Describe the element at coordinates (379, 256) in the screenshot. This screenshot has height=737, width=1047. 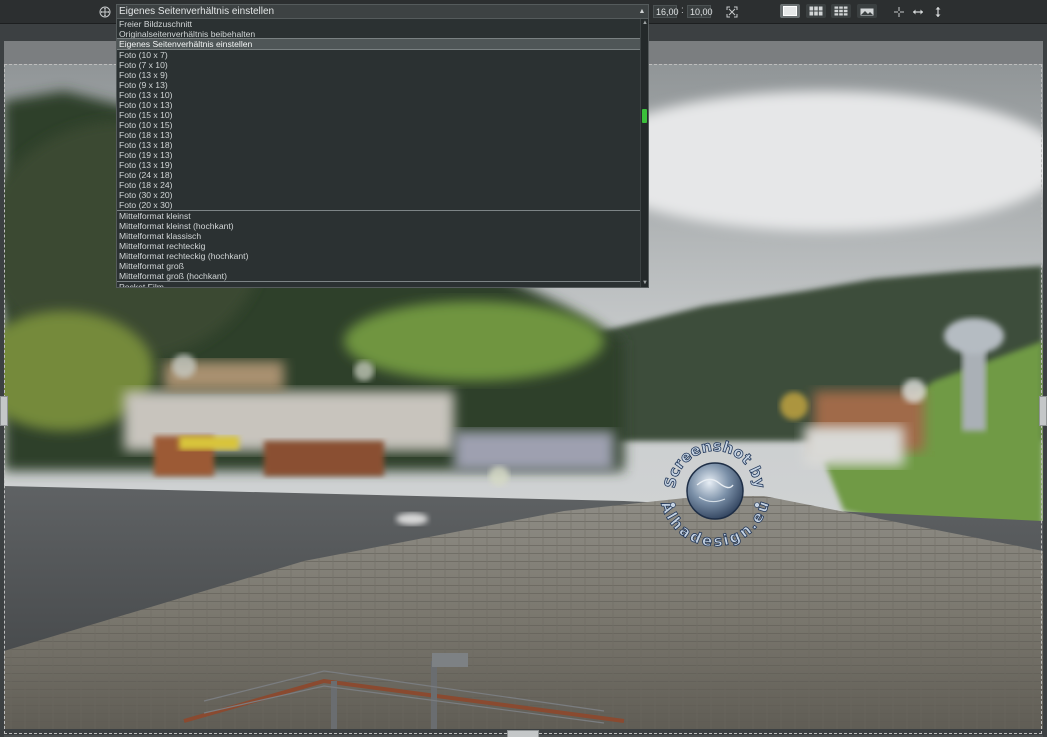
I see `dropdown-option: Mittelformat rechteckig (hochkant)` at that location.